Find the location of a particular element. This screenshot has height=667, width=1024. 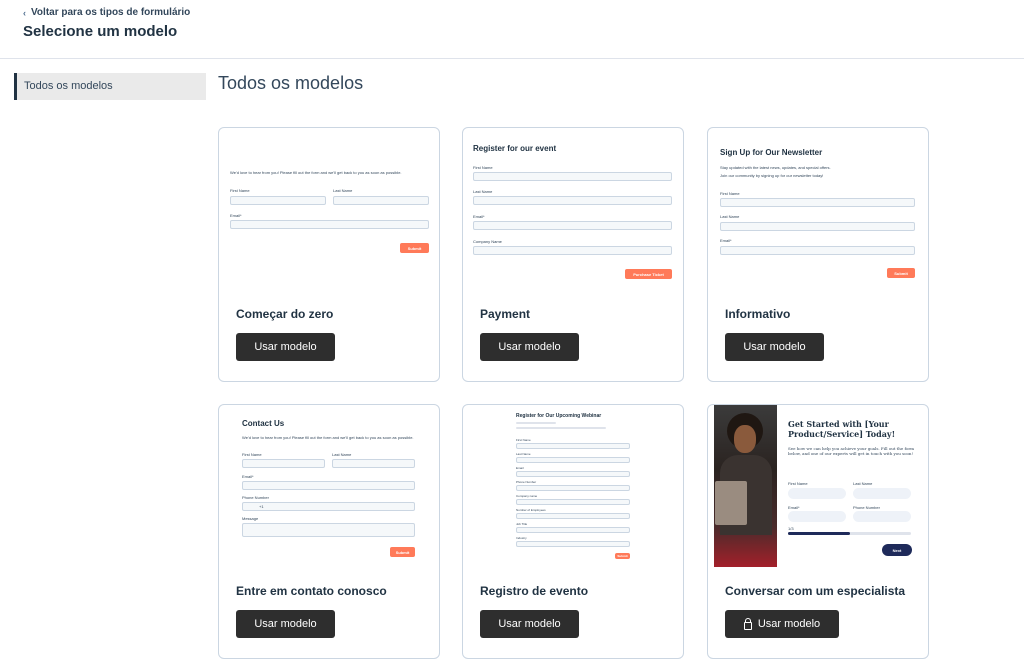

card-name: Conversar com um especialista is located at coordinates (815, 591).